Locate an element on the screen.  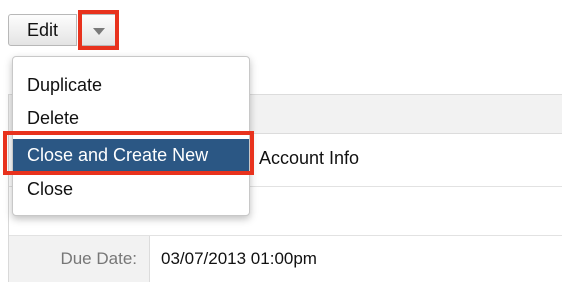
menu-item-delete: Delete is located at coordinates (131, 118).